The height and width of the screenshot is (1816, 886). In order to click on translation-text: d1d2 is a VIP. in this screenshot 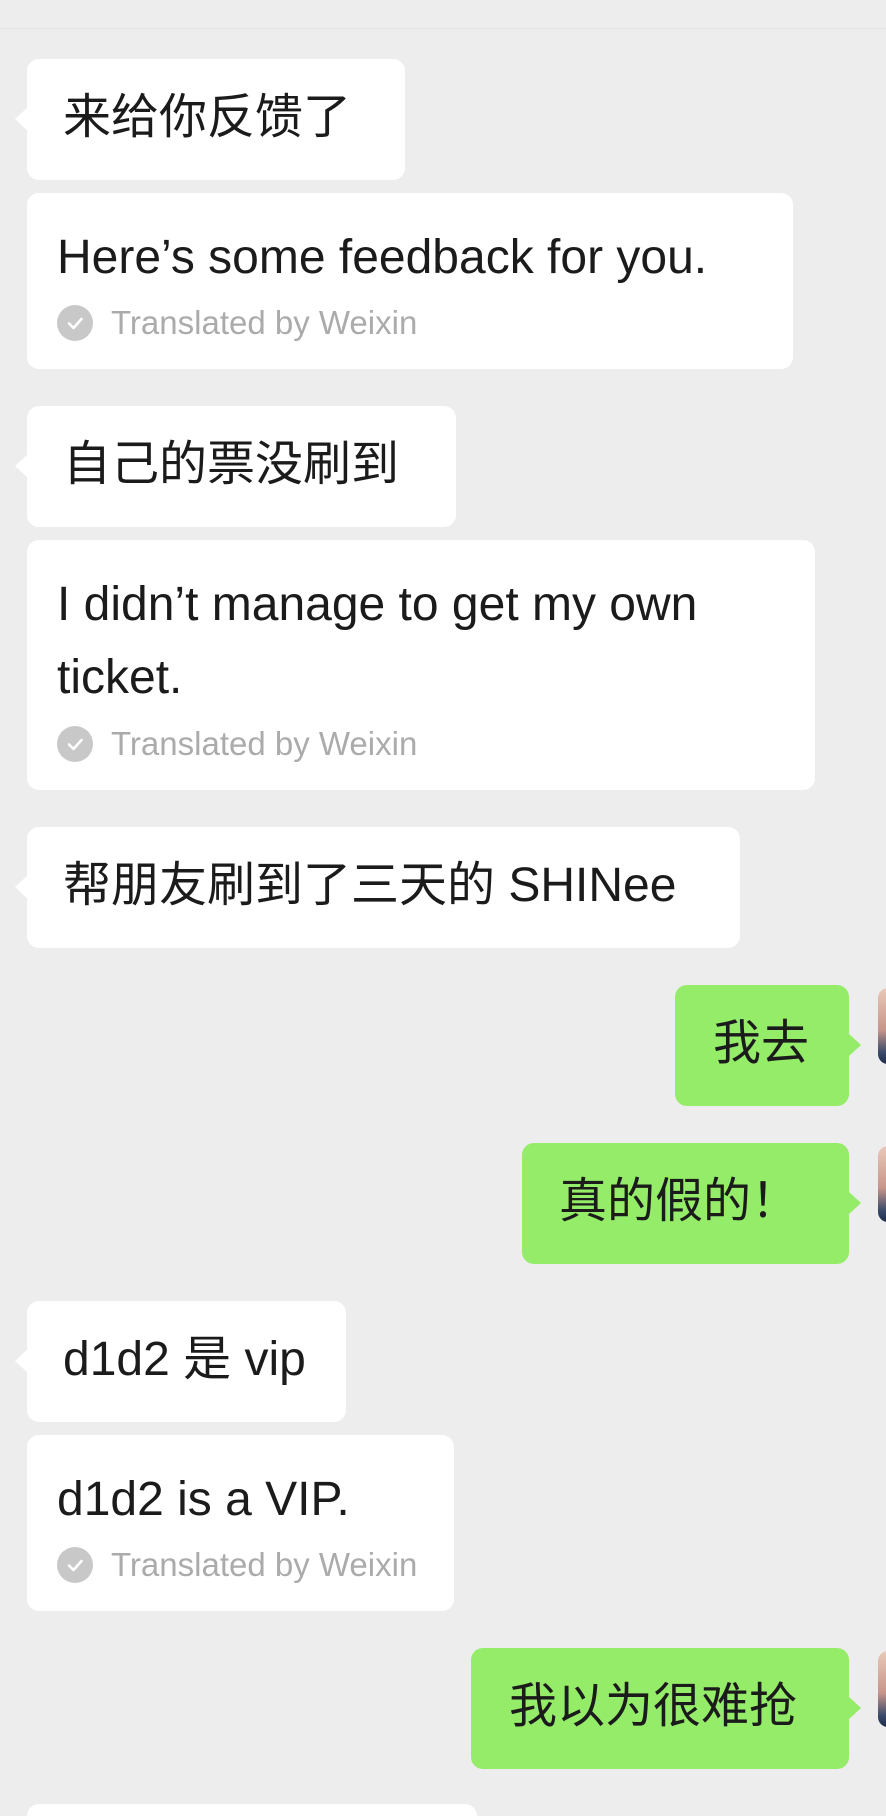, I will do `click(203, 1499)`.